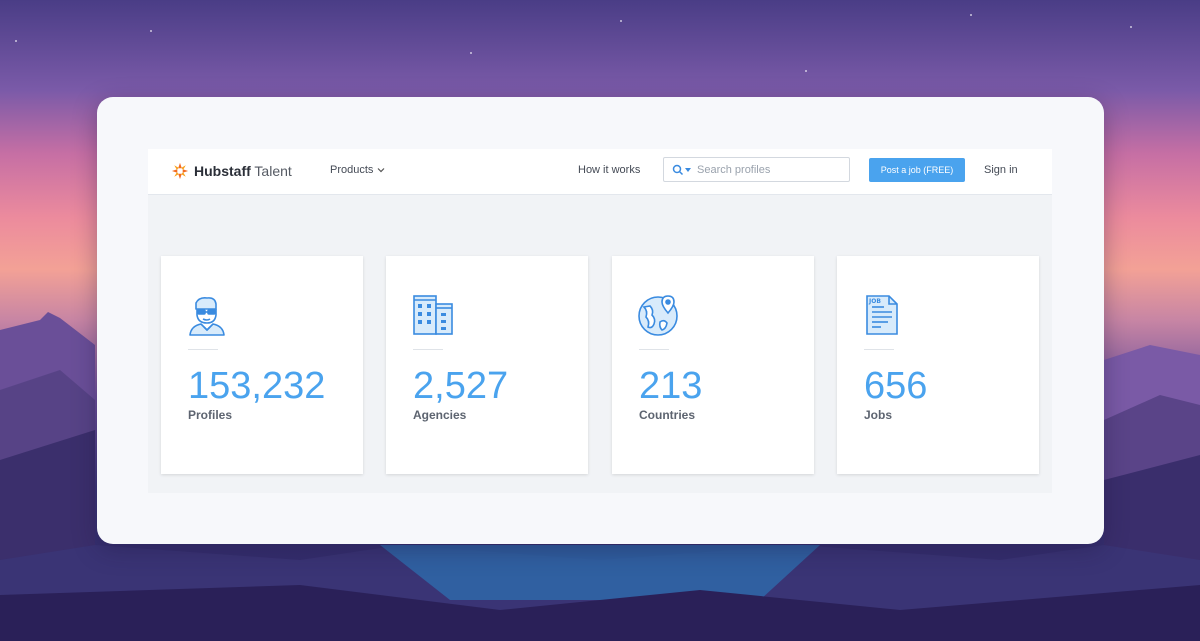  What do you see at coordinates (257, 386) in the screenshot?
I see `stat-value: 153,232` at bounding box center [257, 386].